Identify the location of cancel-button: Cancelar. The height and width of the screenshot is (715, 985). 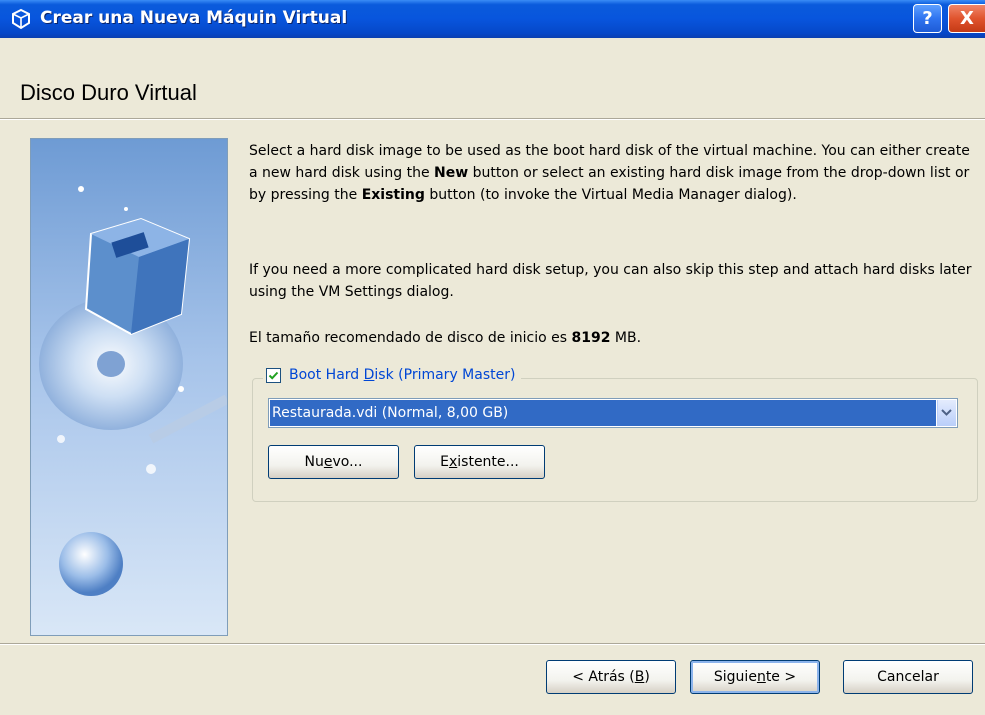
(908, 677).